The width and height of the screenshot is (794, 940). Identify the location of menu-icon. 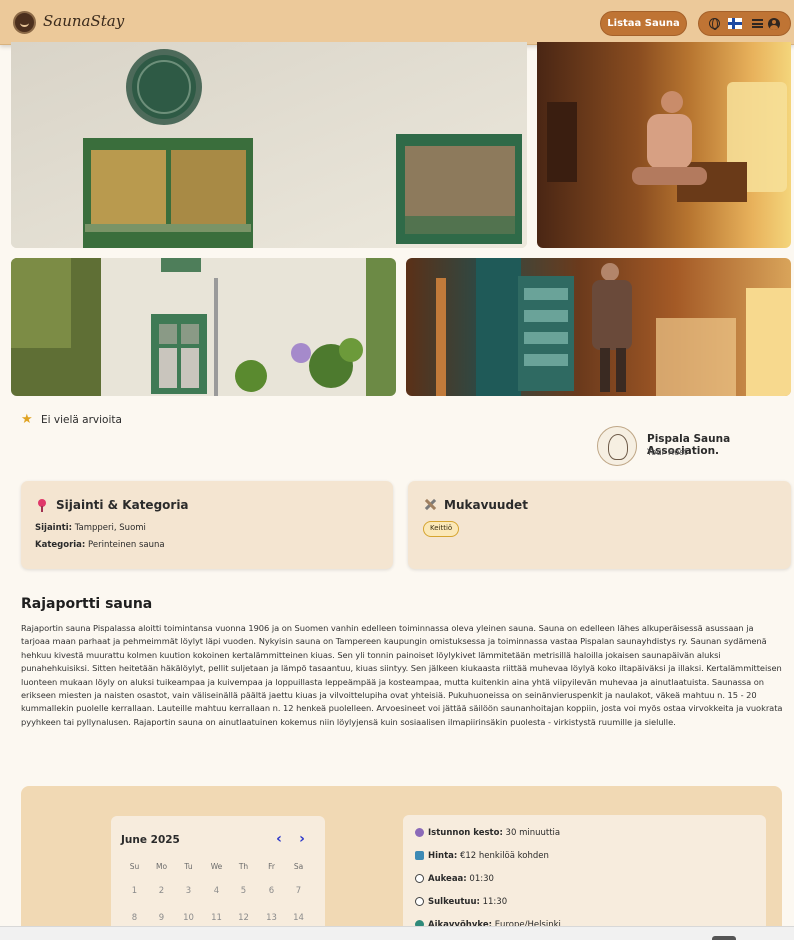
(757, 23).